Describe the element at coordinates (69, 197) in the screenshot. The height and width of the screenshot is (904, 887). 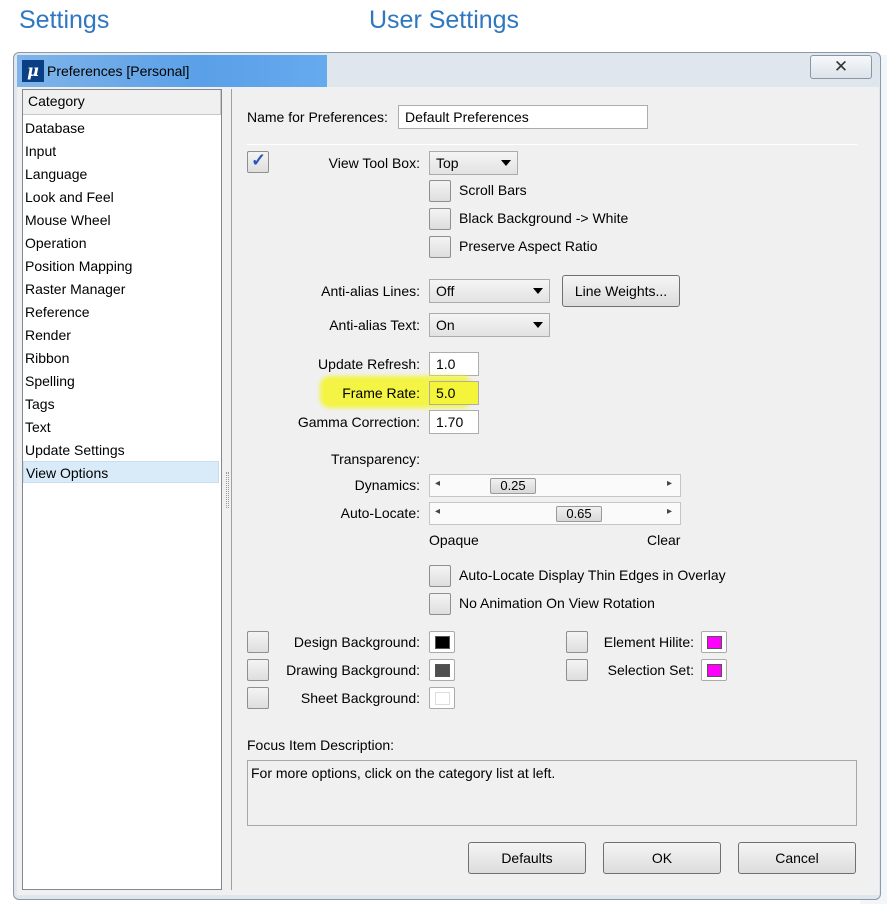
I see `category-item-look-and-feel: Look and Feel` at that location.